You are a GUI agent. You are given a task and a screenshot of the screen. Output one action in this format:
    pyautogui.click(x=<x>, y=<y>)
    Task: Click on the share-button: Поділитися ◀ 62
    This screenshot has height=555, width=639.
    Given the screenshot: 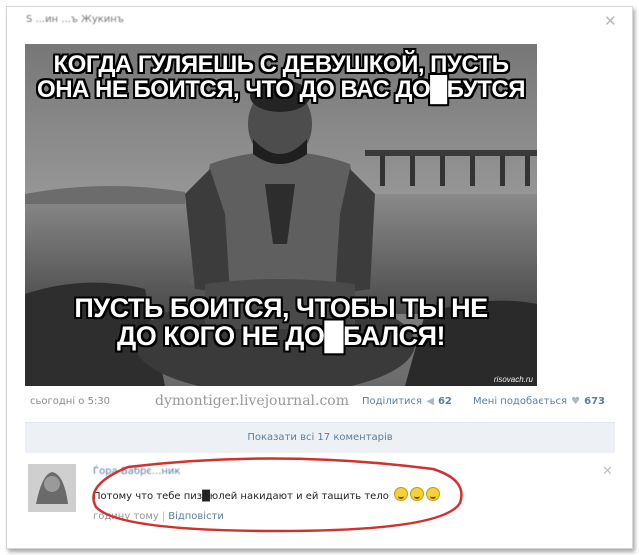 What is the action you would take?
    pyautogui.click(x=407, y=401)
    